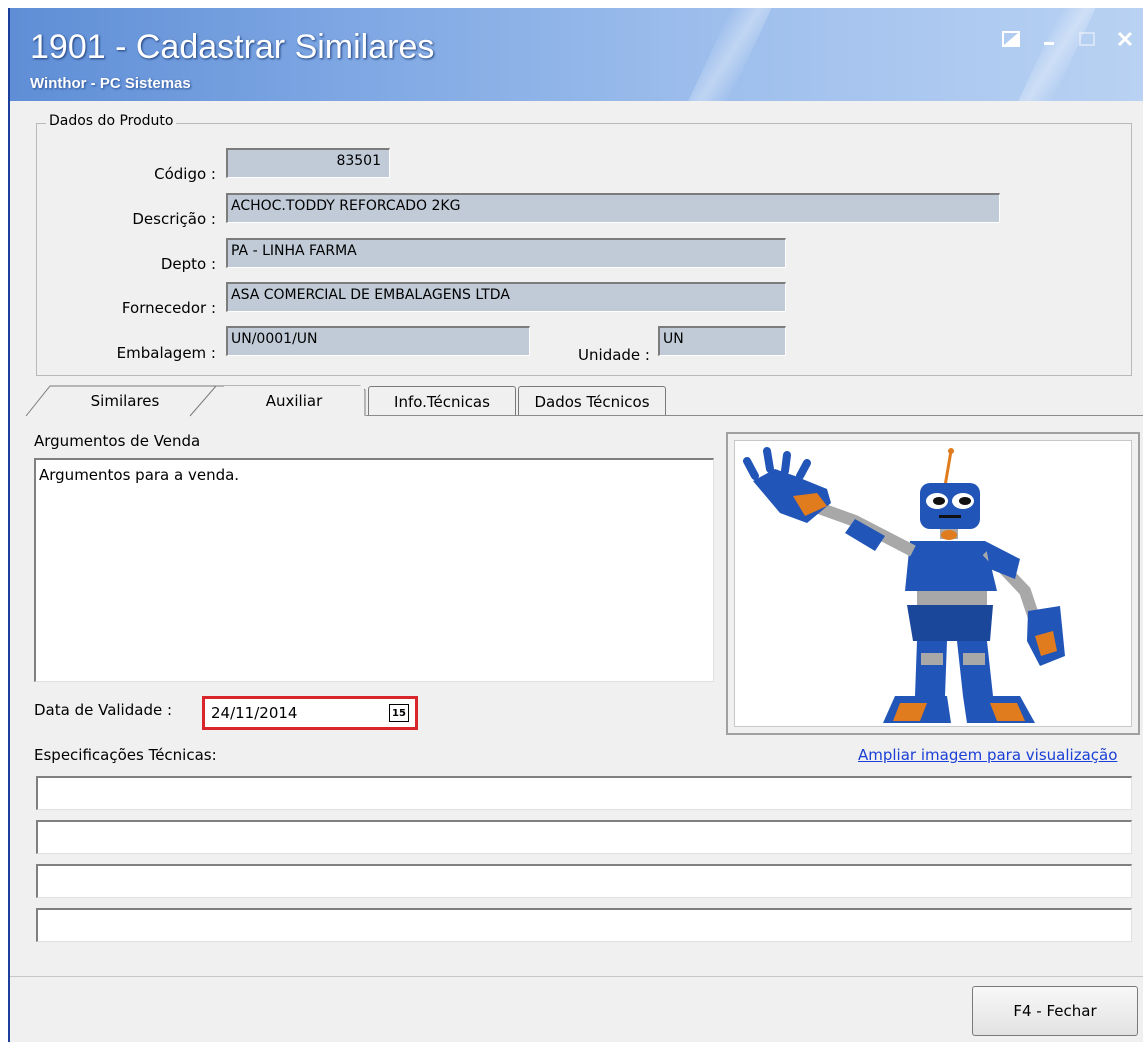  Describe the element at coordinates (592, 401) in the screenshot. I see `tab-dados-tecnicos: Dados Técnicos` at that location.